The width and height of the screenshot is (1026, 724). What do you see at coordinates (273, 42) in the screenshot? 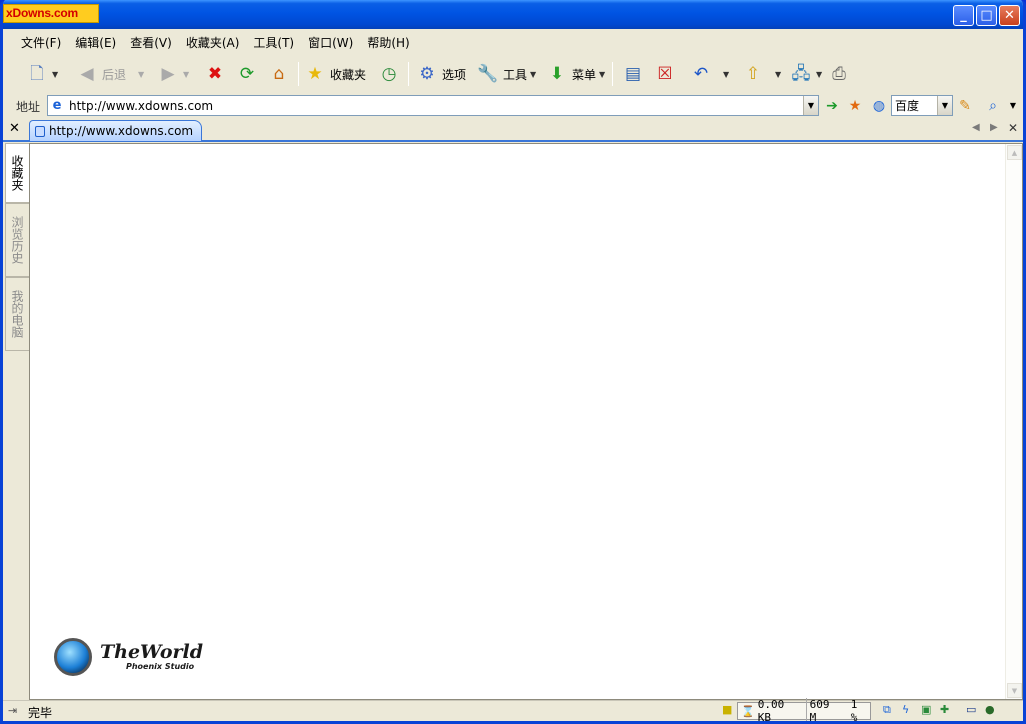
I see `menu-tools: 工具(T)` at bounding box center [273, 42].